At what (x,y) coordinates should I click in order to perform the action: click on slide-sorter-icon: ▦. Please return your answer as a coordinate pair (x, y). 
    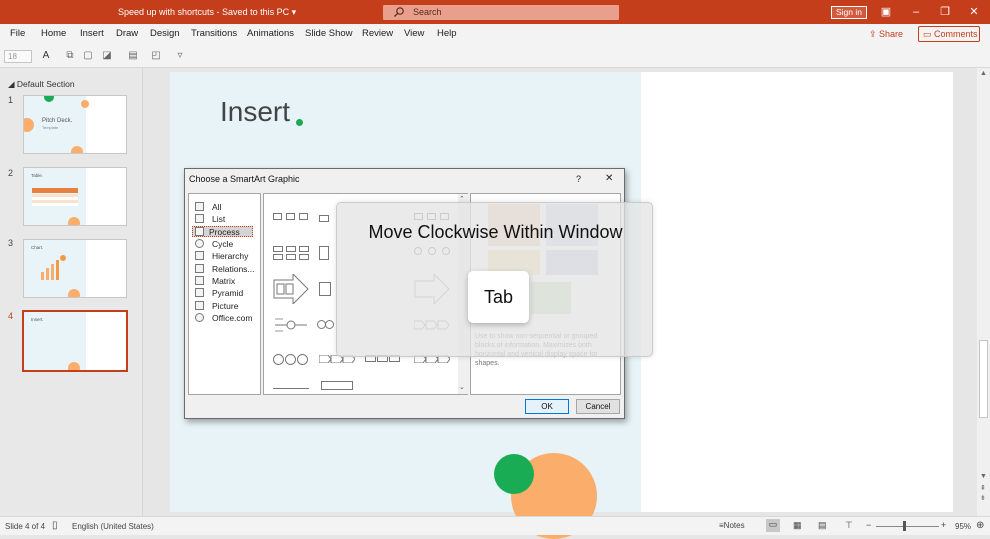
    Looking at the image, I should click on (797, 525).